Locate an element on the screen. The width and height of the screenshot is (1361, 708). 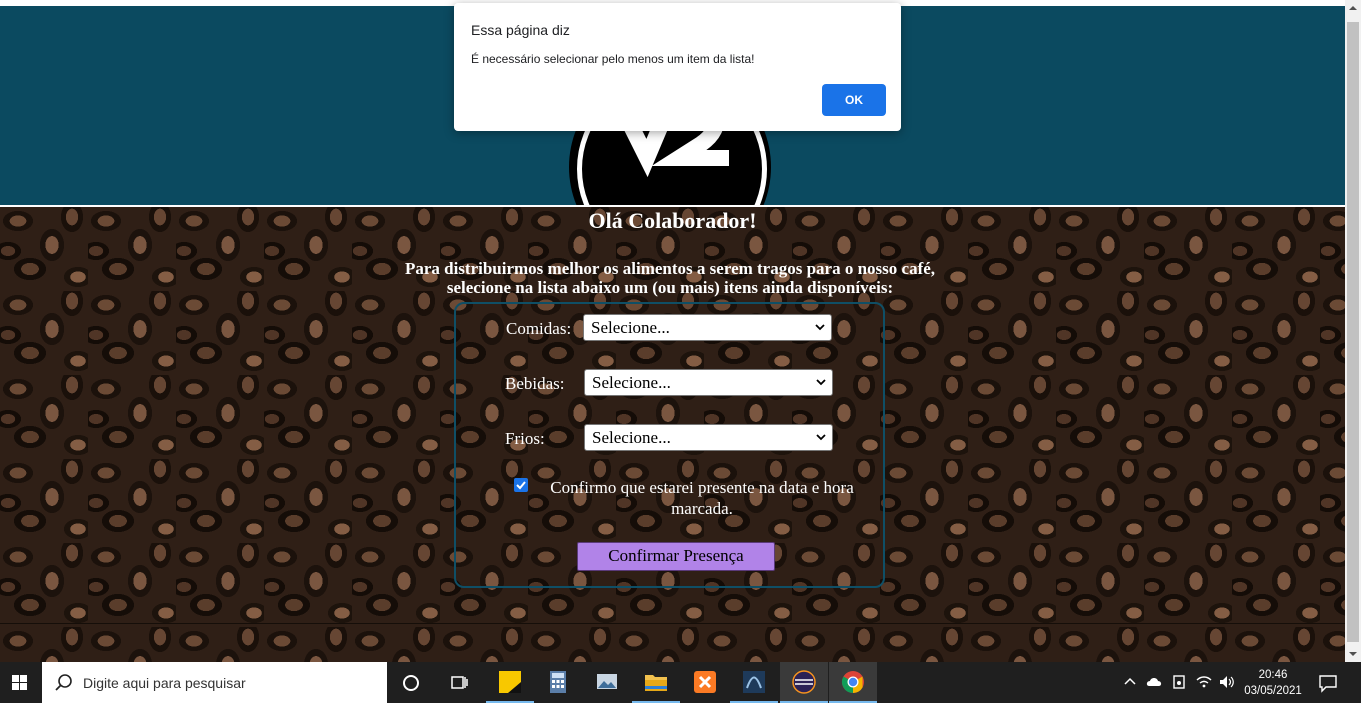
cortana-icon is located at coordinates (411, 683).